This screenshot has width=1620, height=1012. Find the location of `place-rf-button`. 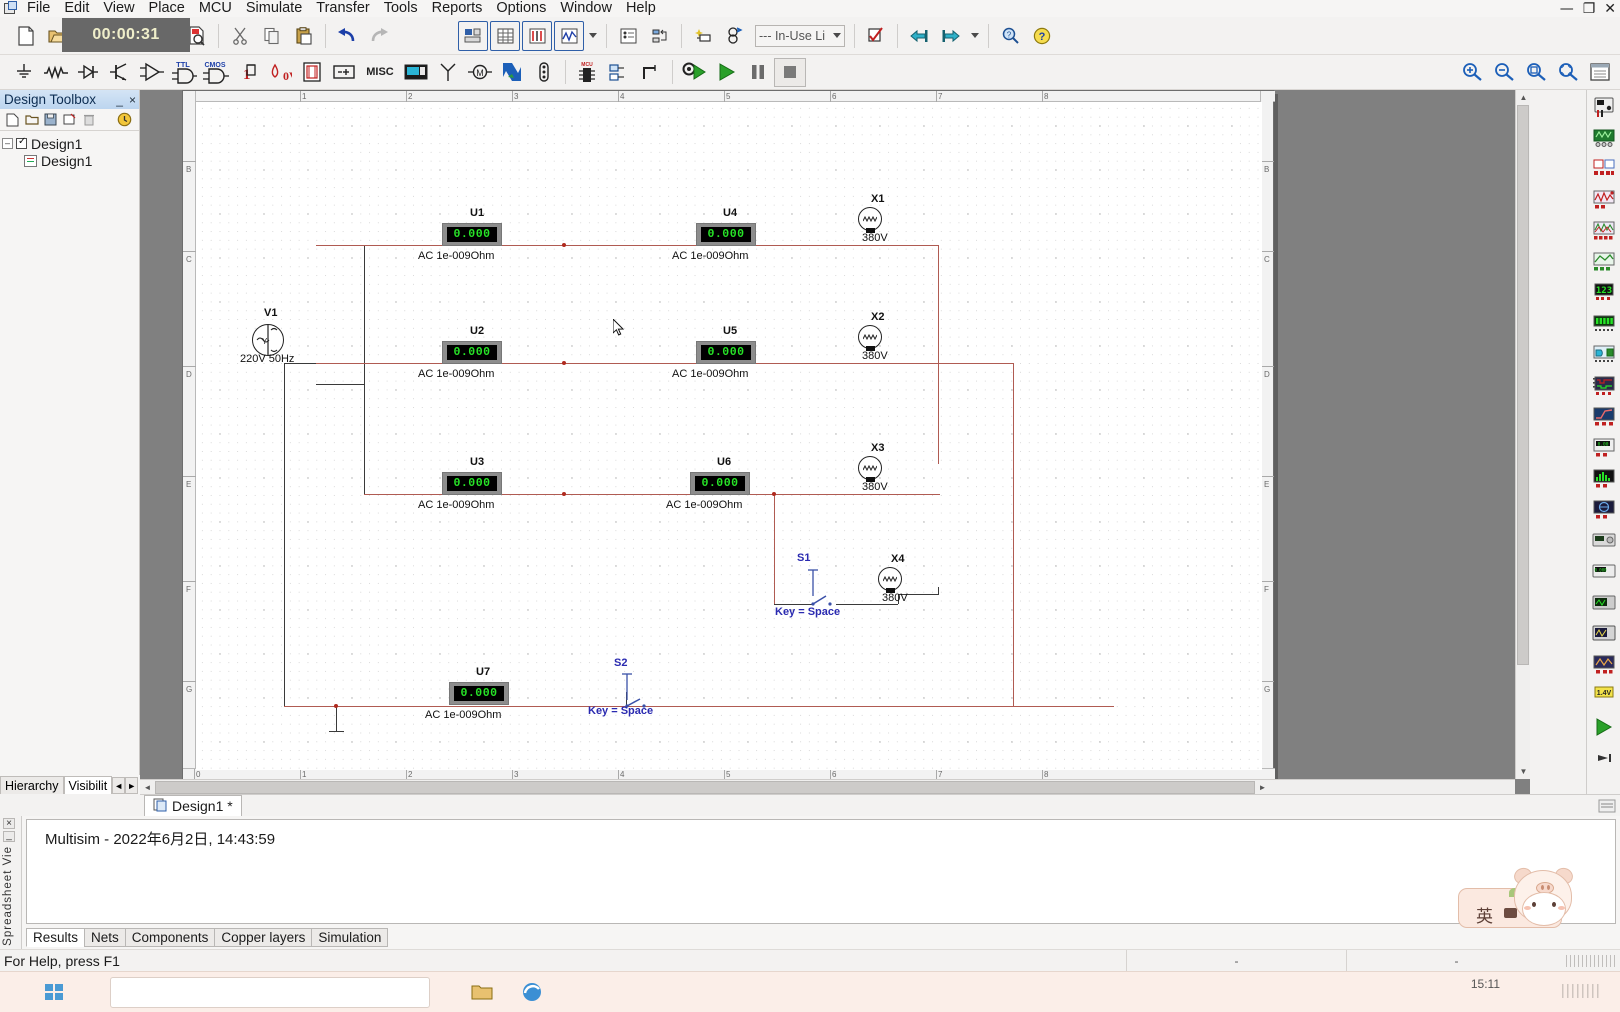

place-rf-button is located at coordinates (448, 72).